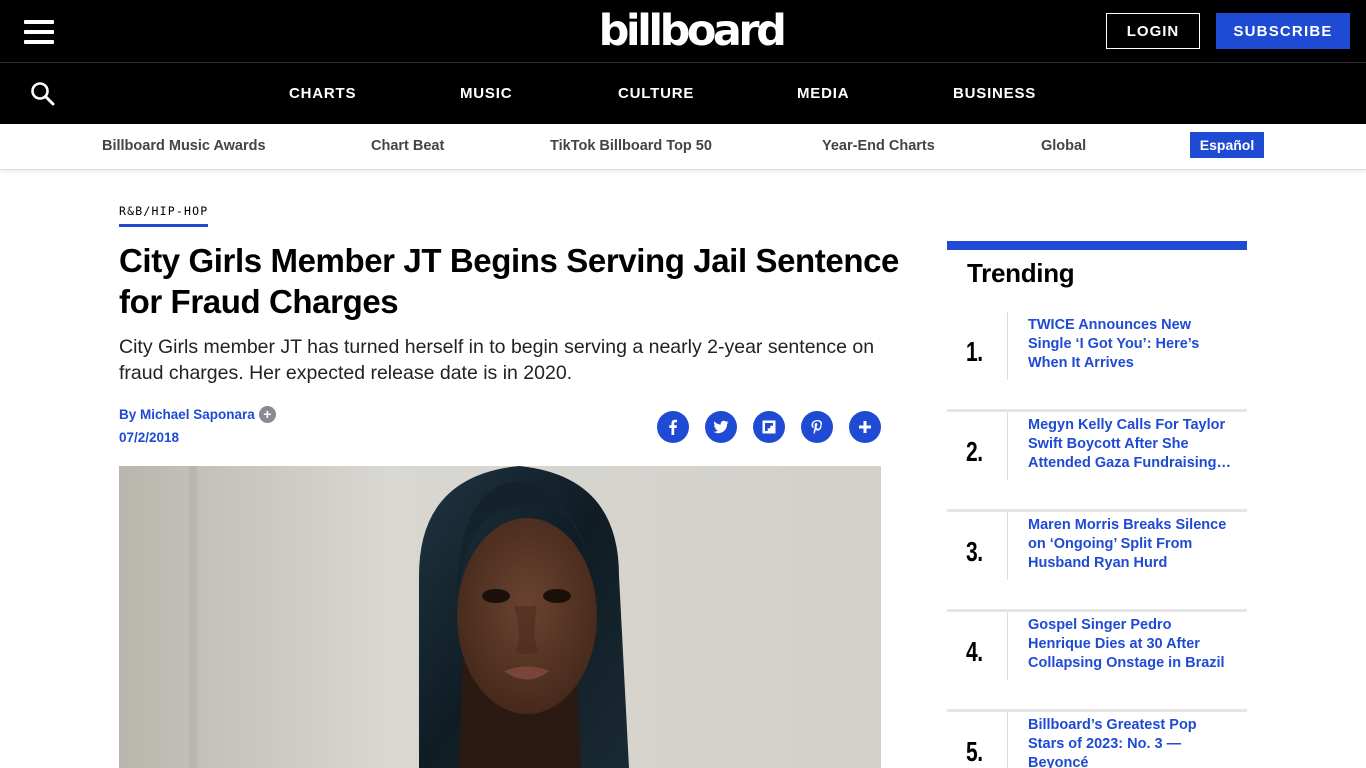 This screenshot has width=1366, height=768. What do you see at coordinates (1153, 31) in the screenshot?
I see `login-button: LOGIN` at bounding box center [1153, 31].